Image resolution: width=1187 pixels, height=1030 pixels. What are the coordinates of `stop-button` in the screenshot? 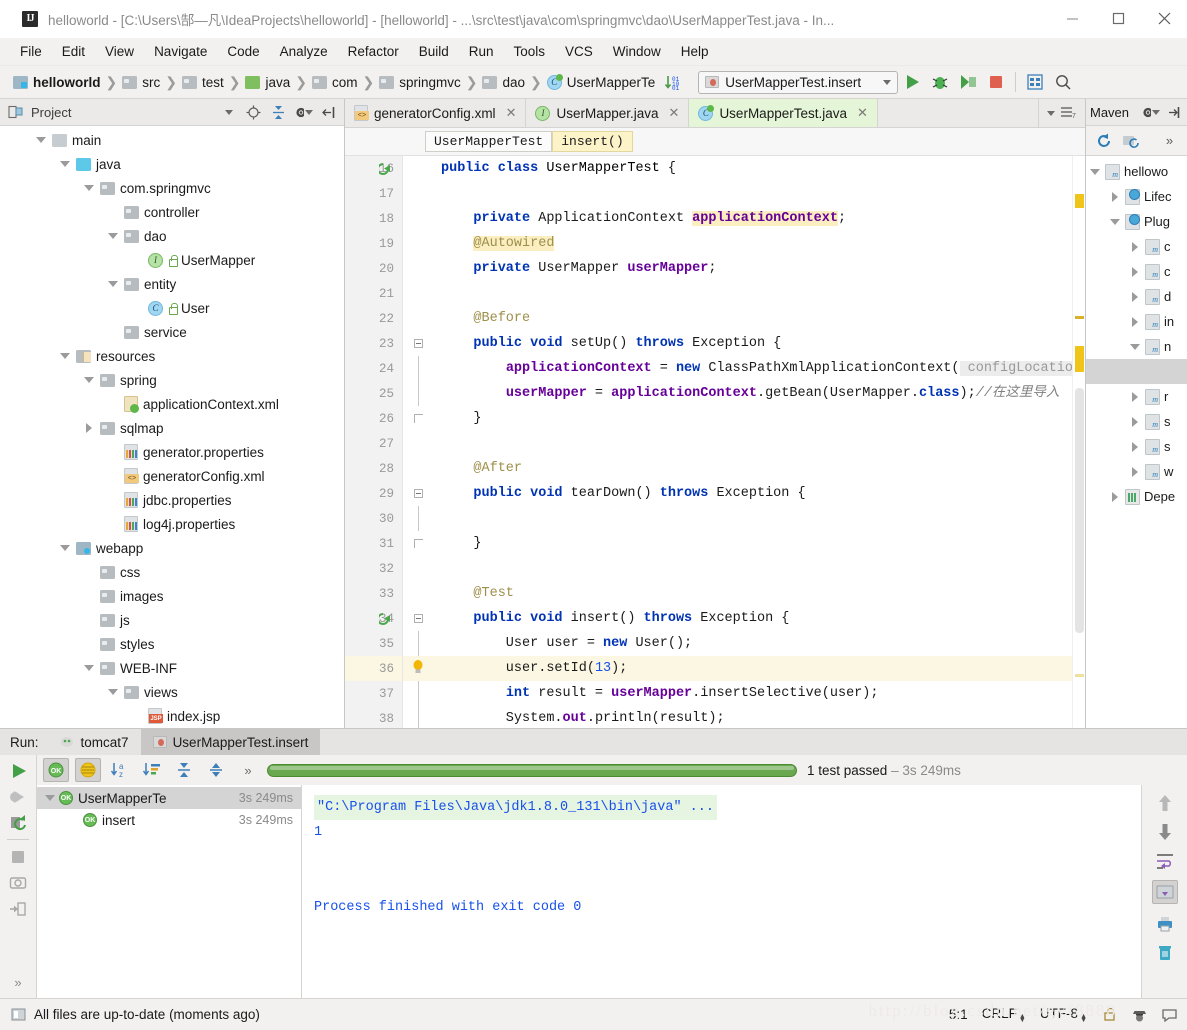 It's located at (996, 82).